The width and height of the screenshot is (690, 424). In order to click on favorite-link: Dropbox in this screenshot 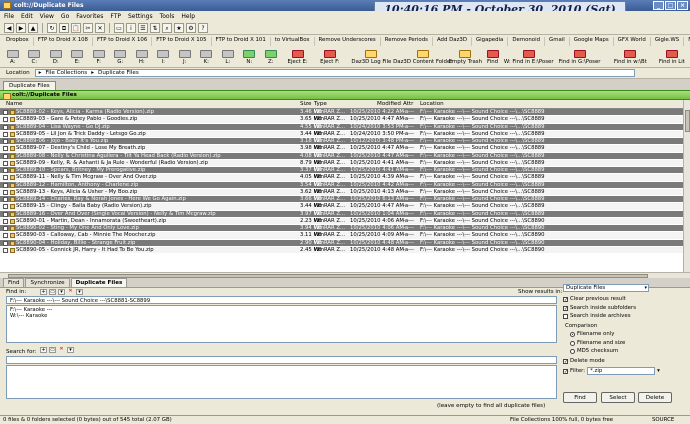, I will do `click(18, 41)`.